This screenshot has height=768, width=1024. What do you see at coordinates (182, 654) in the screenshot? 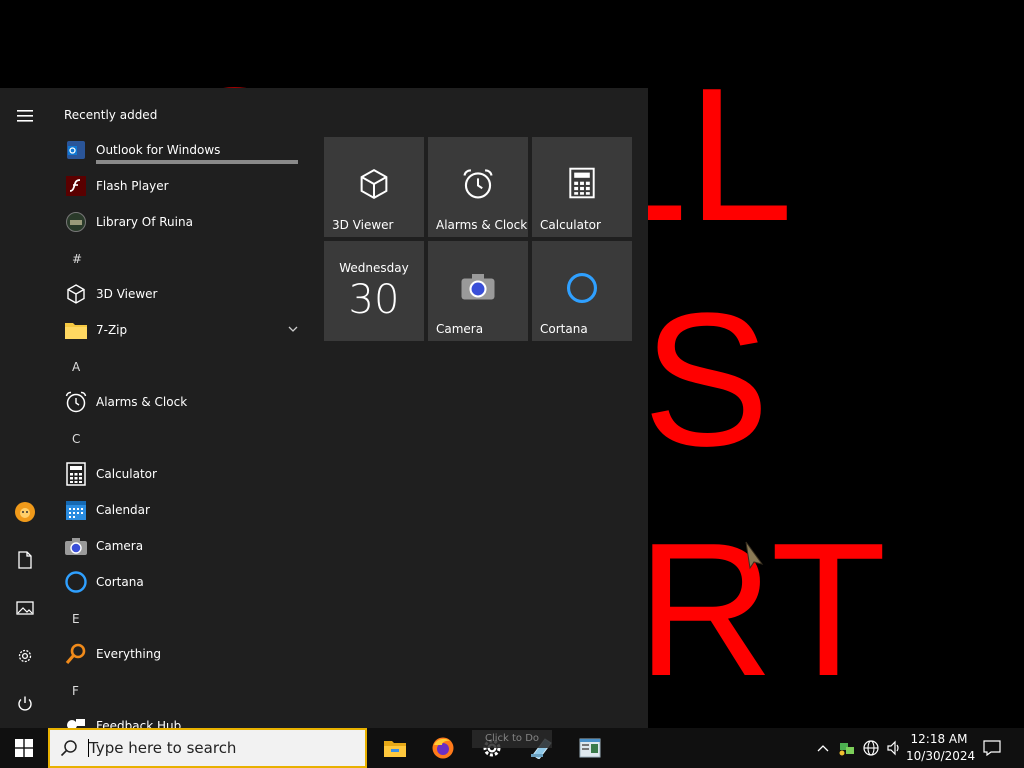
I see `app-item-everything: Everything` at bounding box center [182, 654].